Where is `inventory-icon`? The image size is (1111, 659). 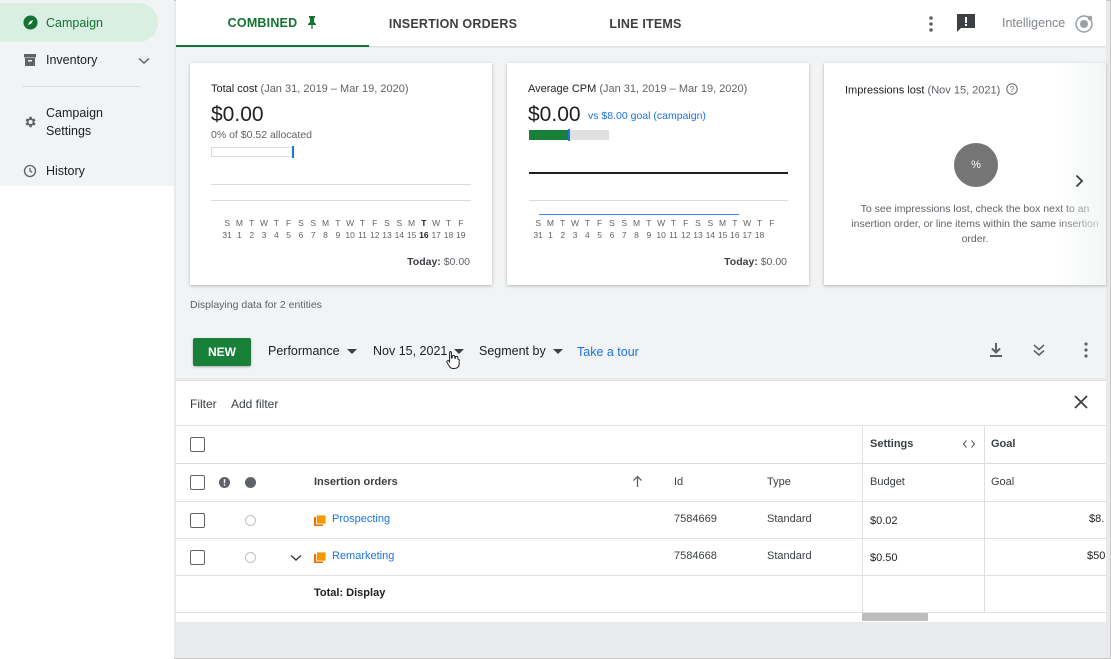
inventory-icon is located at coordinates (30, 60).